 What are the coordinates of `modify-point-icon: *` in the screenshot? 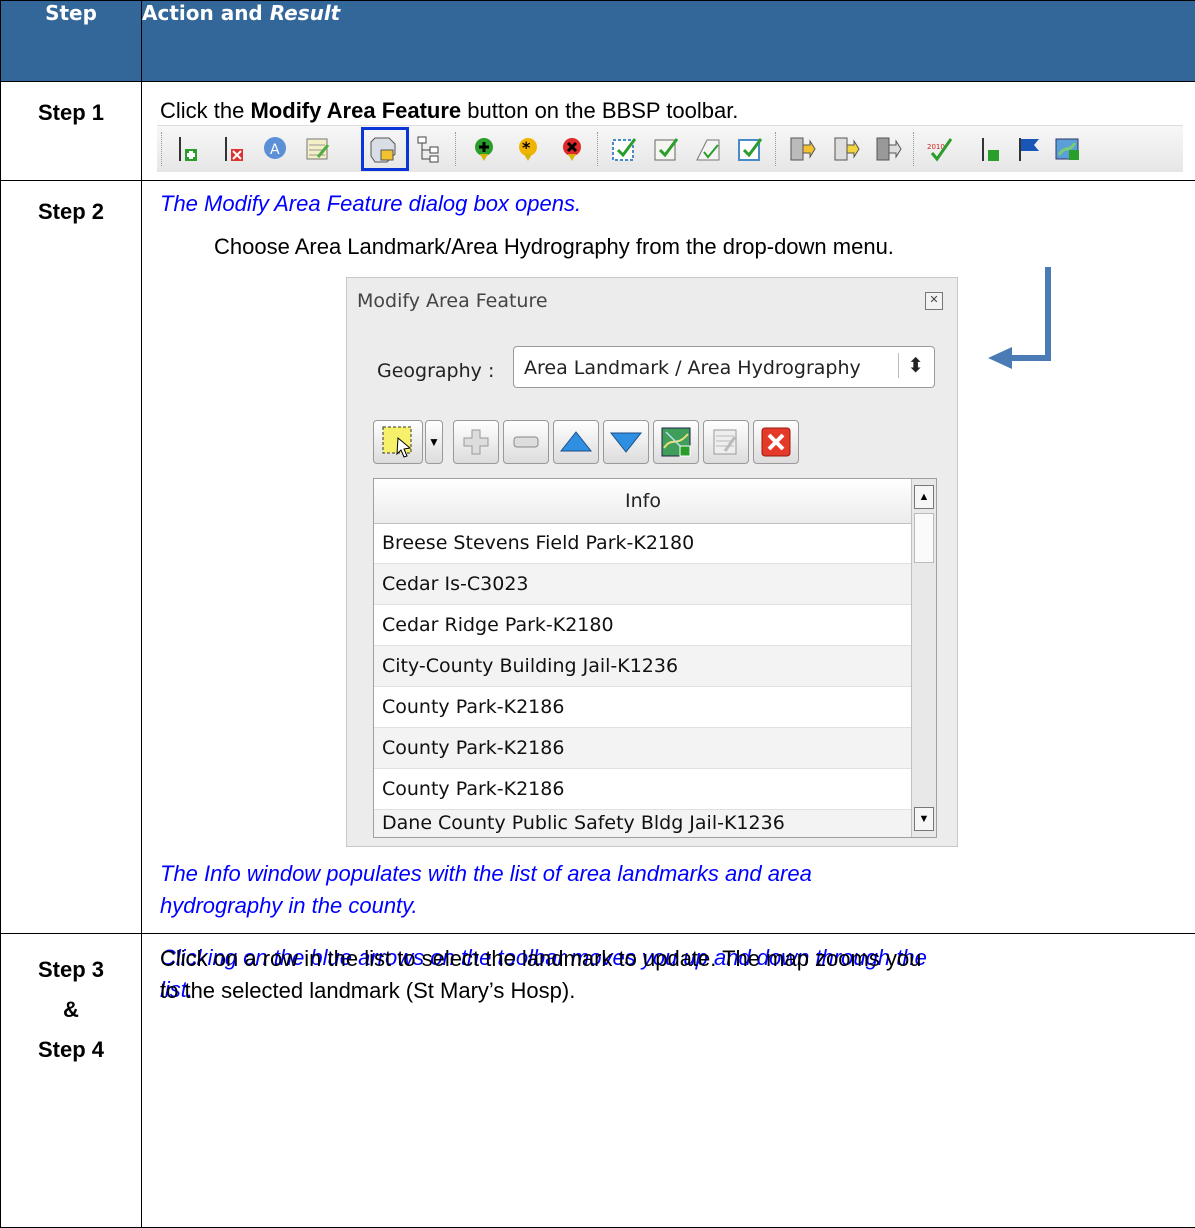 It's located at (528, 149).